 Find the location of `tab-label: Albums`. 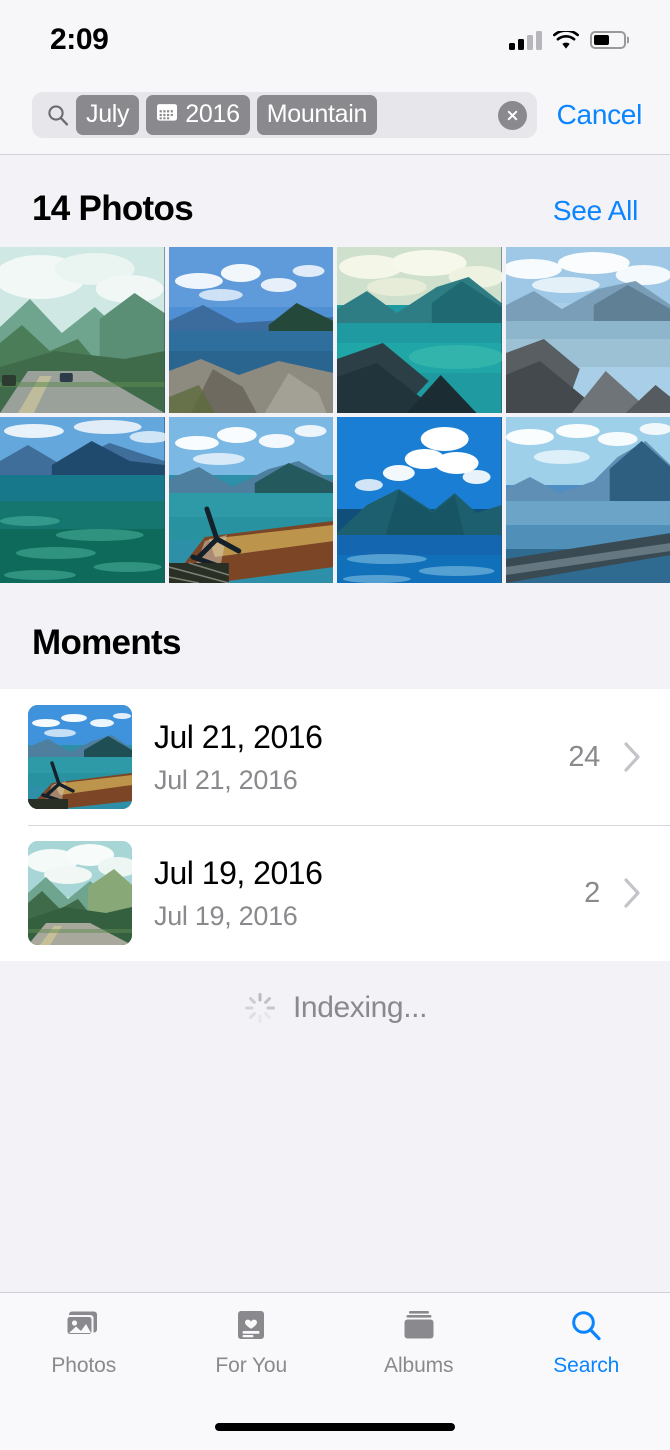

tab-label: Albums is located at coordinates (419, 1365).